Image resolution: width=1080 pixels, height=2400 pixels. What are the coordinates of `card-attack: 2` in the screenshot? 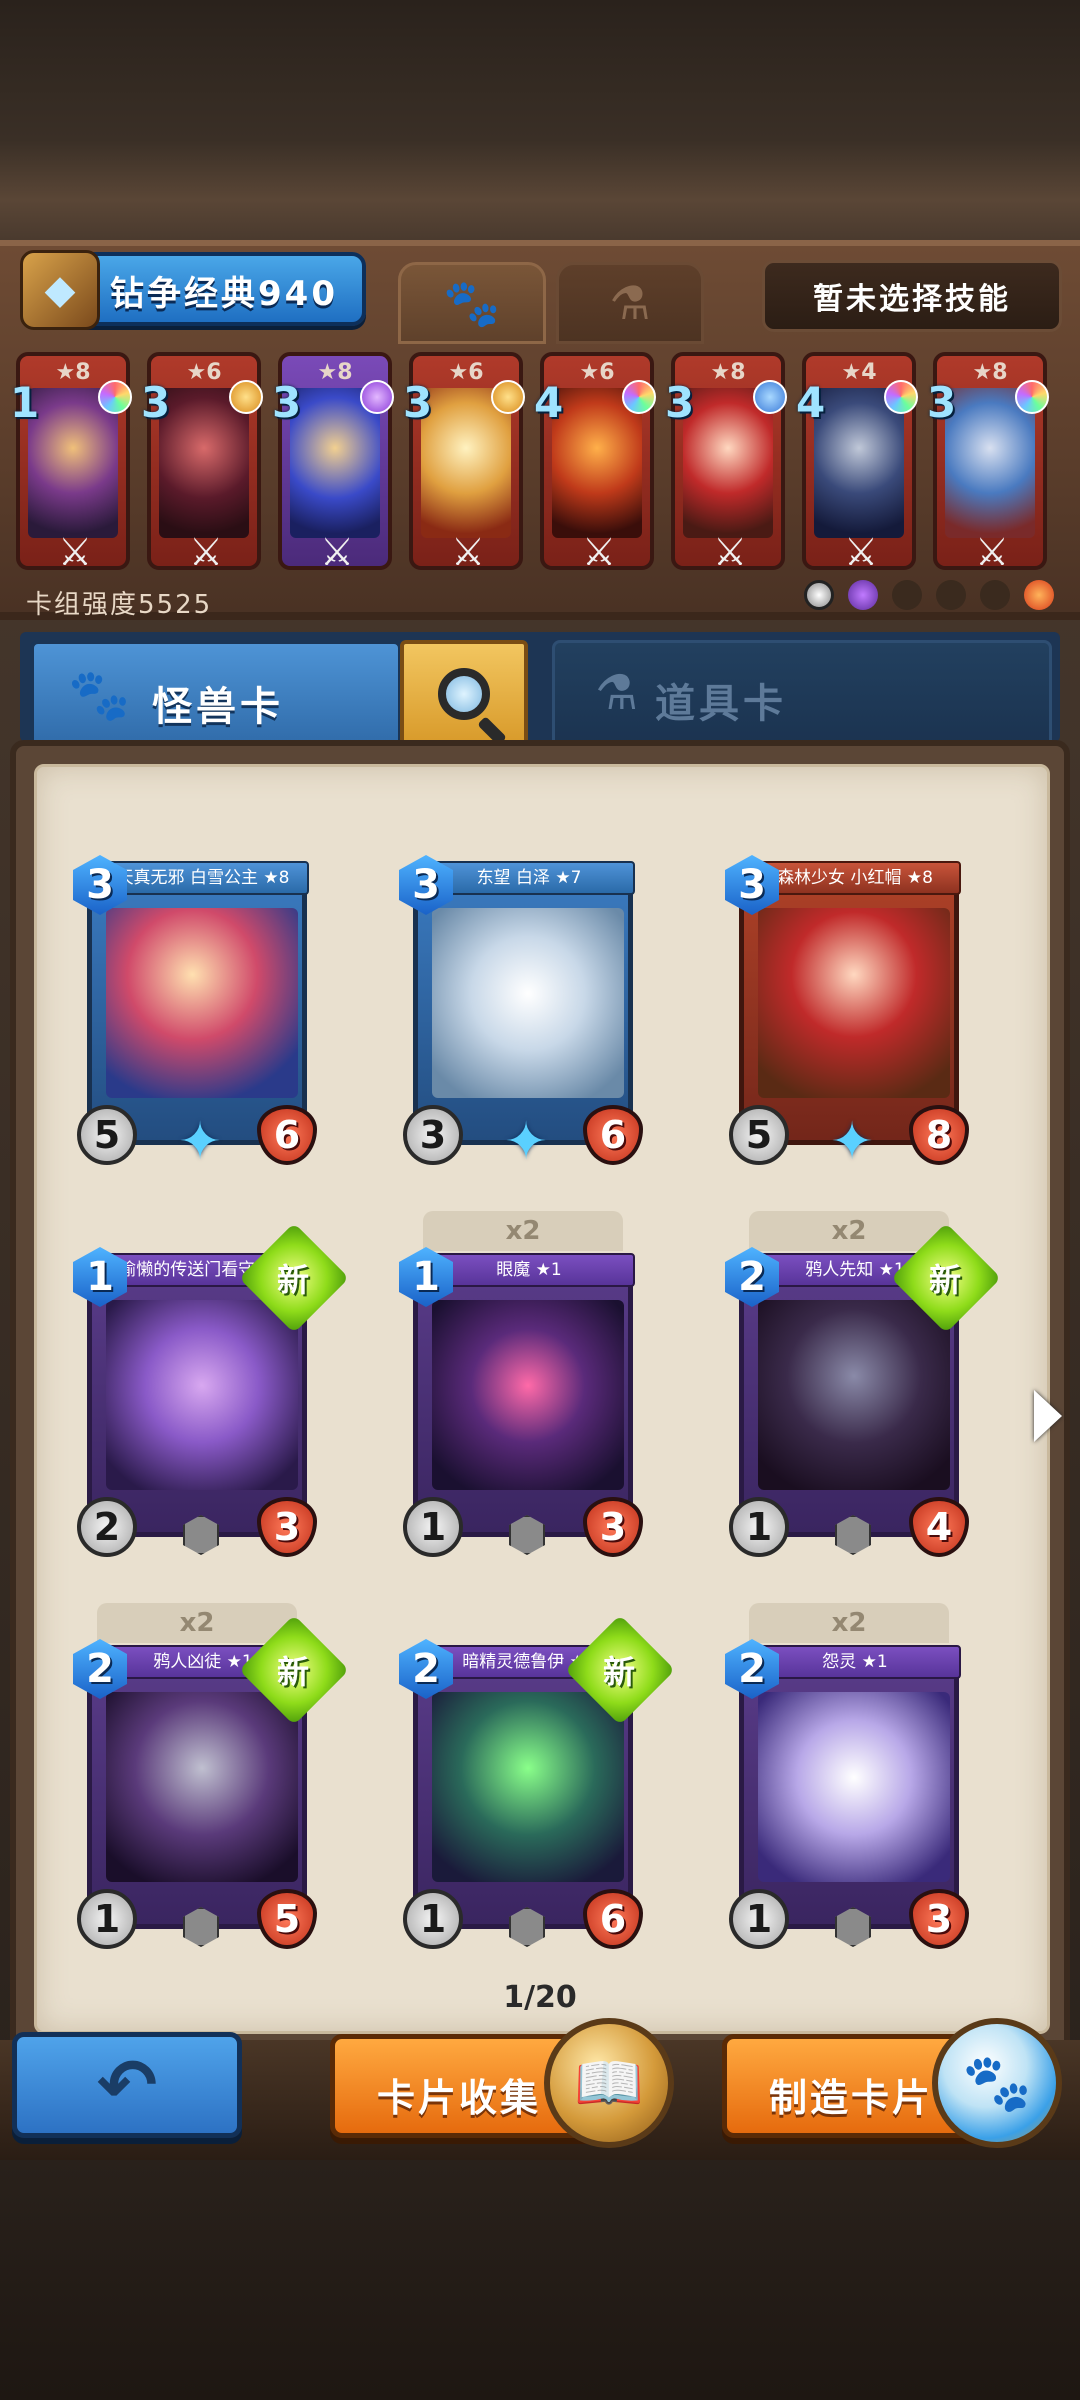 It's located at (107, 1527).